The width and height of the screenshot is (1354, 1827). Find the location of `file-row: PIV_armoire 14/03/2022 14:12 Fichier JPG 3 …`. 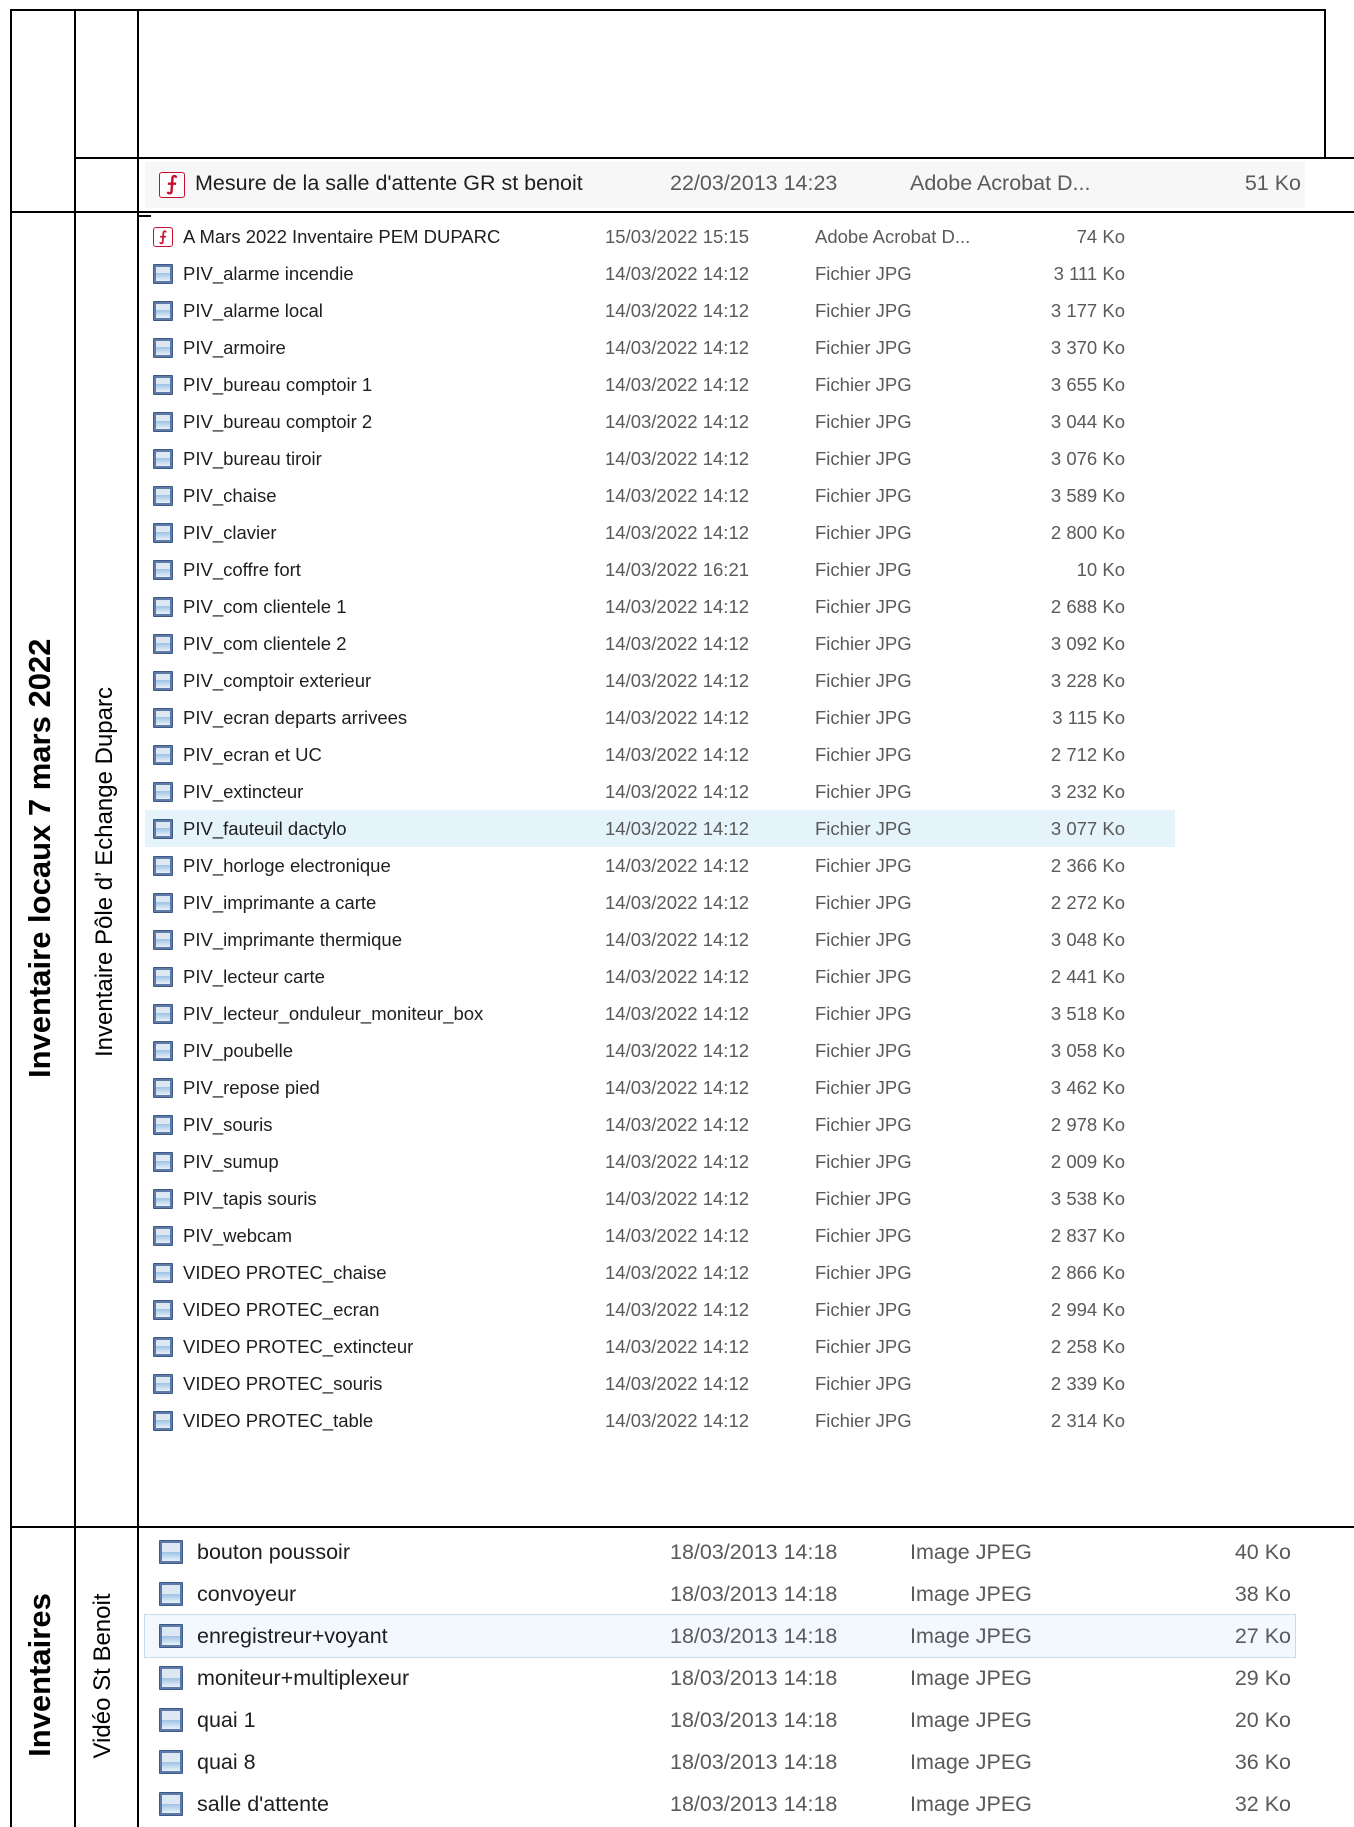

file-row: PIV_armoire 14/03/2022 14:12 Fichier JPG 3 … is located at coordinates (660, 347).